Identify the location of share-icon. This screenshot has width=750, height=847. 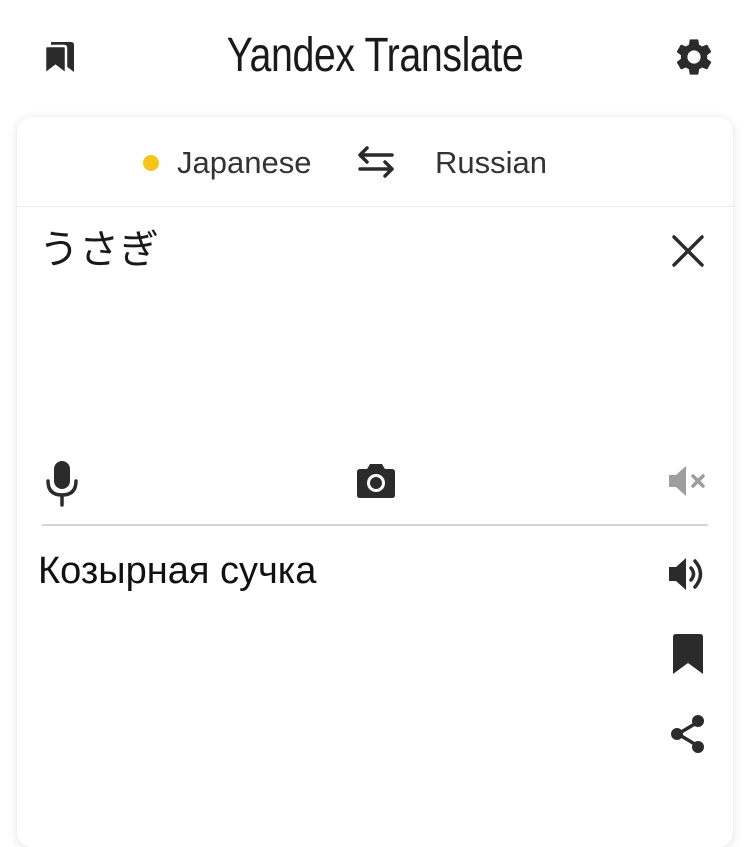
(688, 734).